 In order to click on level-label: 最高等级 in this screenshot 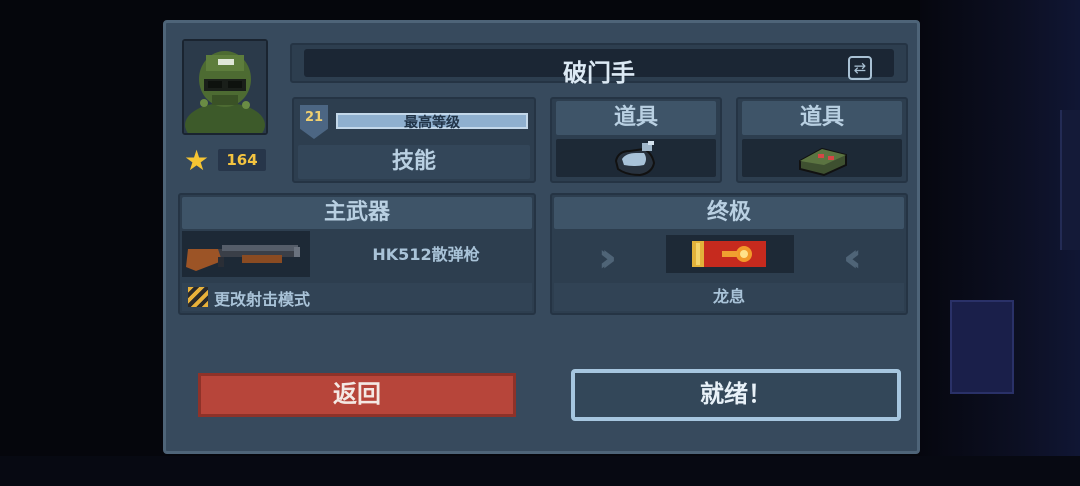, I will do `click(432, 123)`.